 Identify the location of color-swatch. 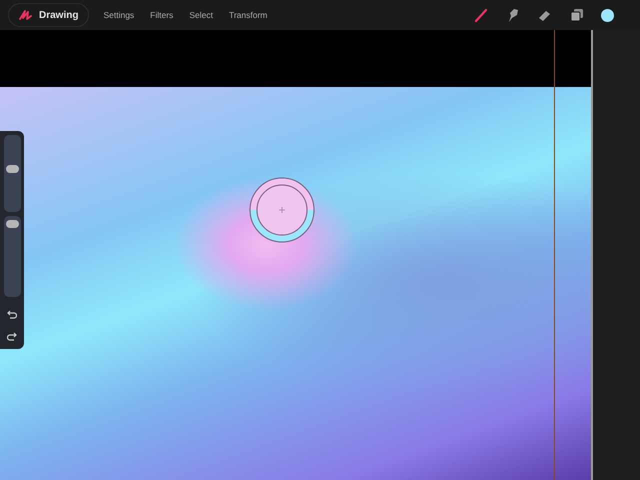
(607, 15).